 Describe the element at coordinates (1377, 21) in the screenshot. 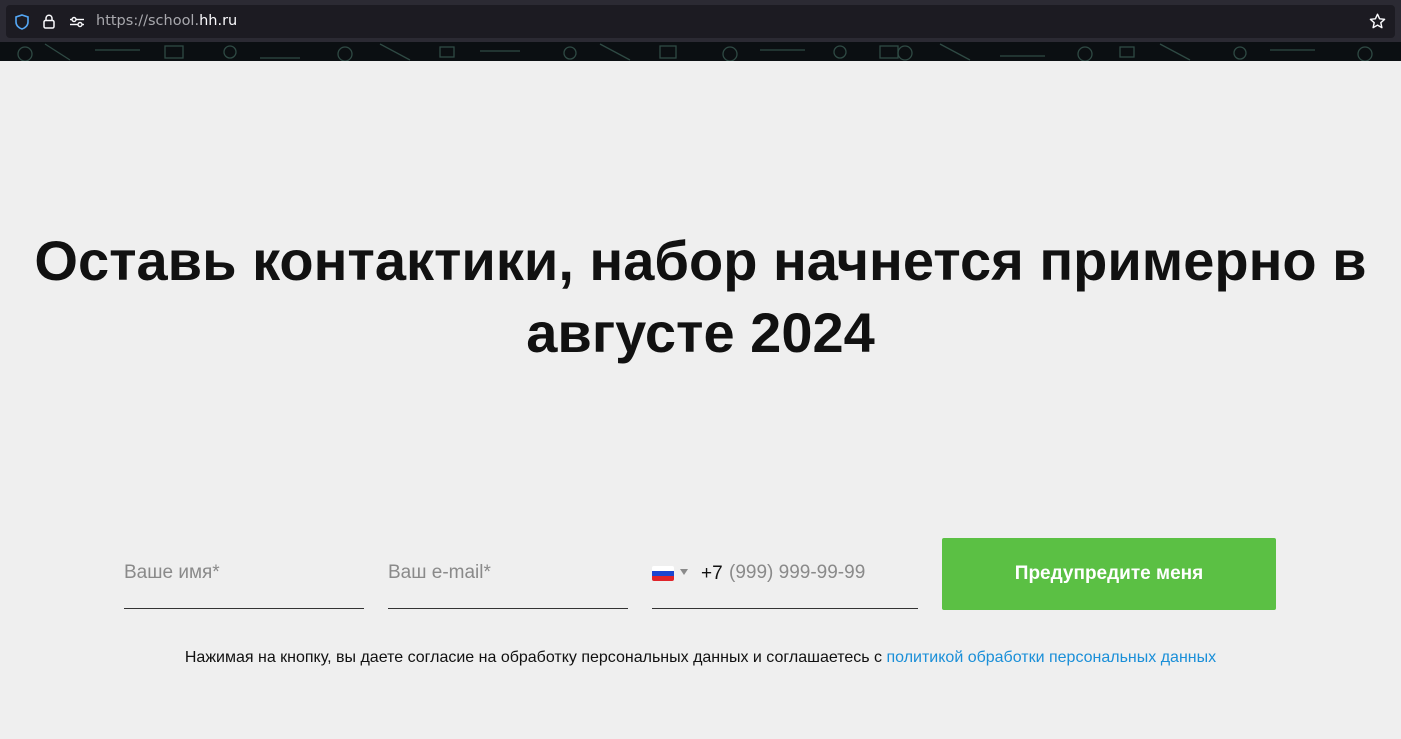

I see `bookmark-star-icon` at that location.